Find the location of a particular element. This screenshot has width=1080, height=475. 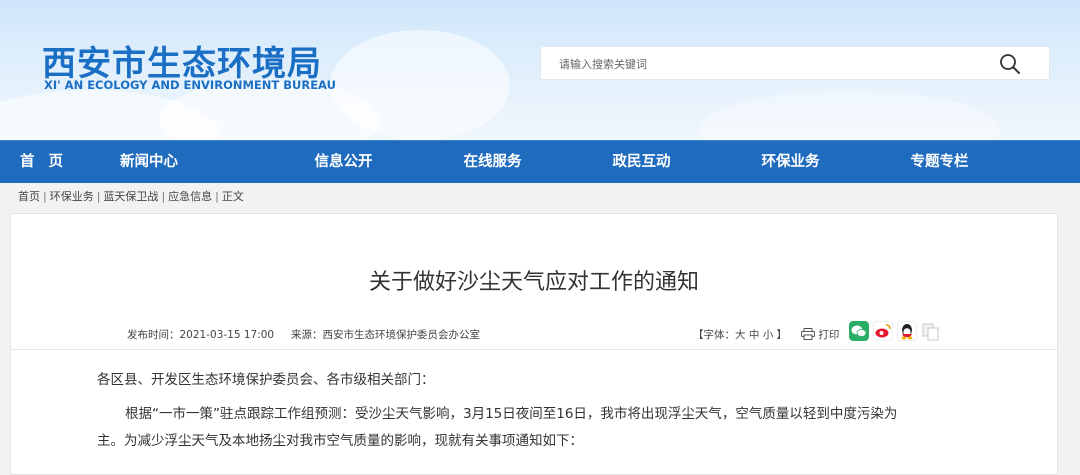

nav-item-disclosure: 信息公开 is located at coordinates (343, 162).